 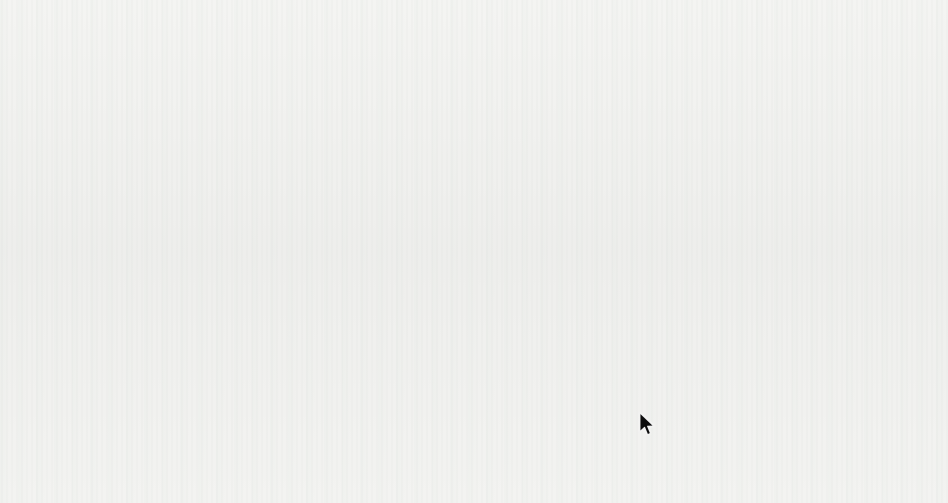 What do you see at coordinates (648, 427) in the screenshot?
I see `mouse-cursor` at bounding box center [648, 427].